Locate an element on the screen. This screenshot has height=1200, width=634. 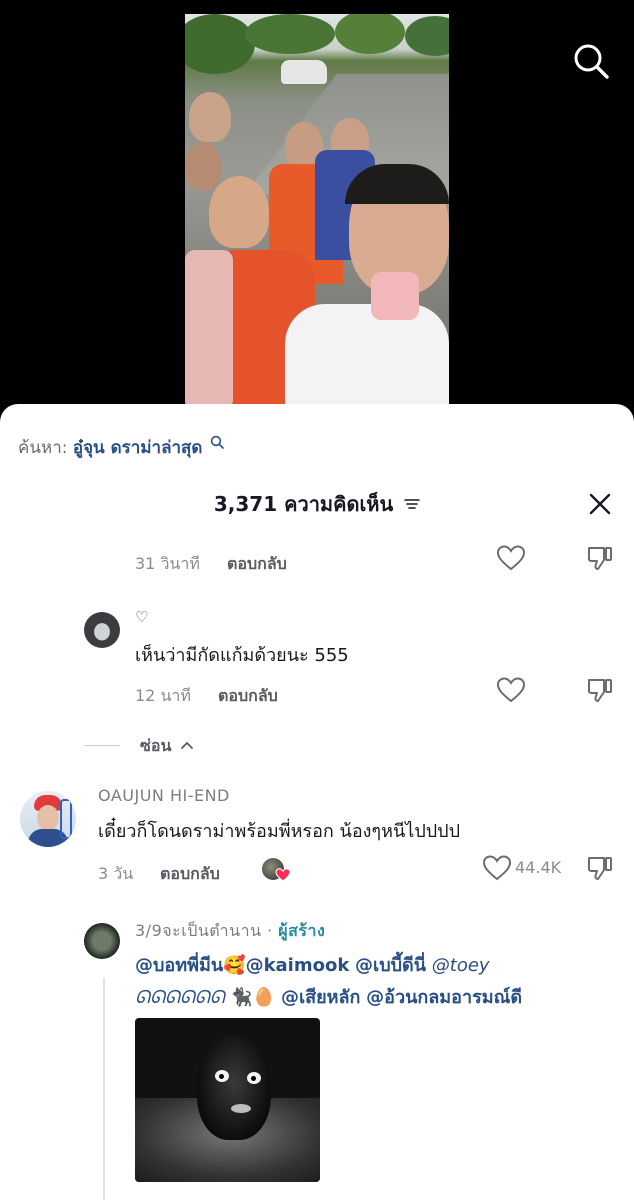
comments-header: 3,371 ความคิดเห็น is located at coordinates (317, 503).